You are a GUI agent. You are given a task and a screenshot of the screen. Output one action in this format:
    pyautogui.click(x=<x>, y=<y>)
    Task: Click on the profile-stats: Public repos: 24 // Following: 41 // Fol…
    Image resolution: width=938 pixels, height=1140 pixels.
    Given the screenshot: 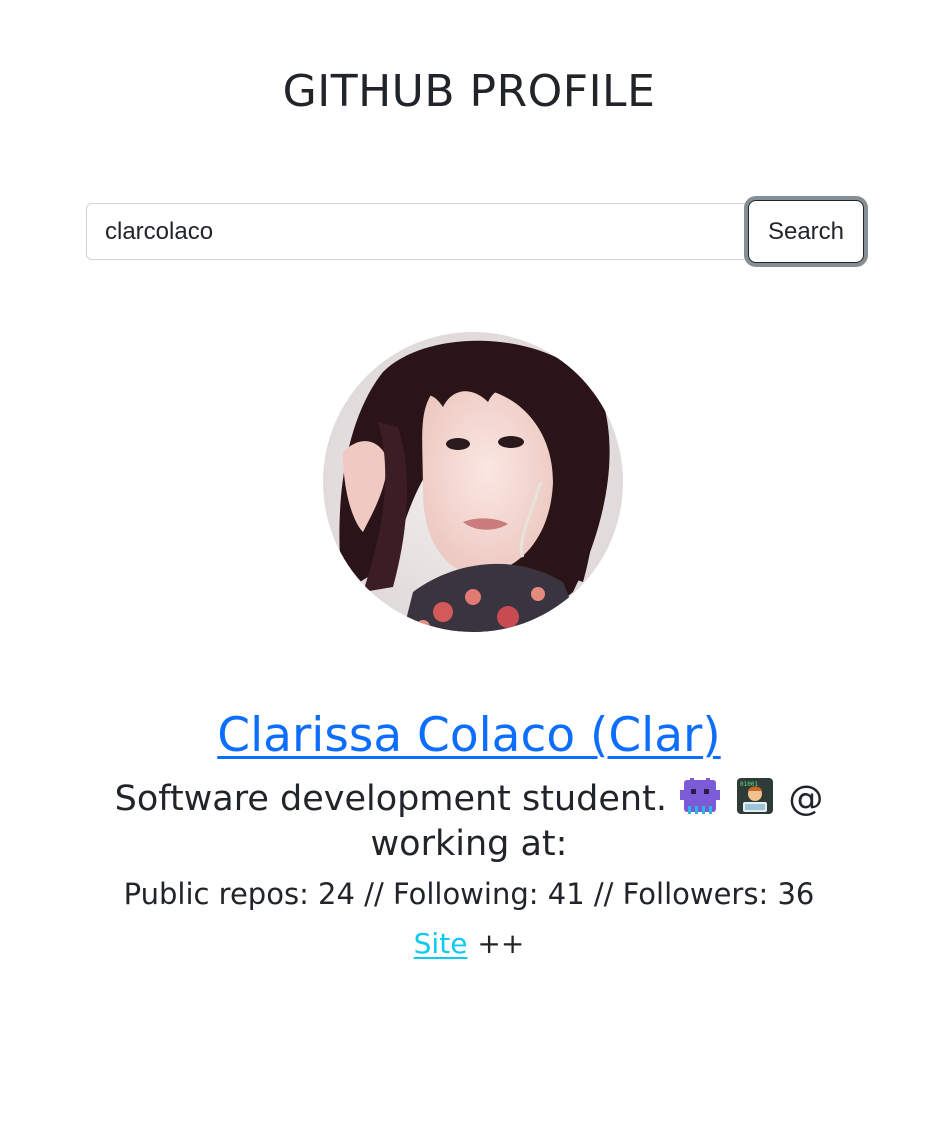 What is the action you would take?
    pyautogui.click(x=469, y=894)
    